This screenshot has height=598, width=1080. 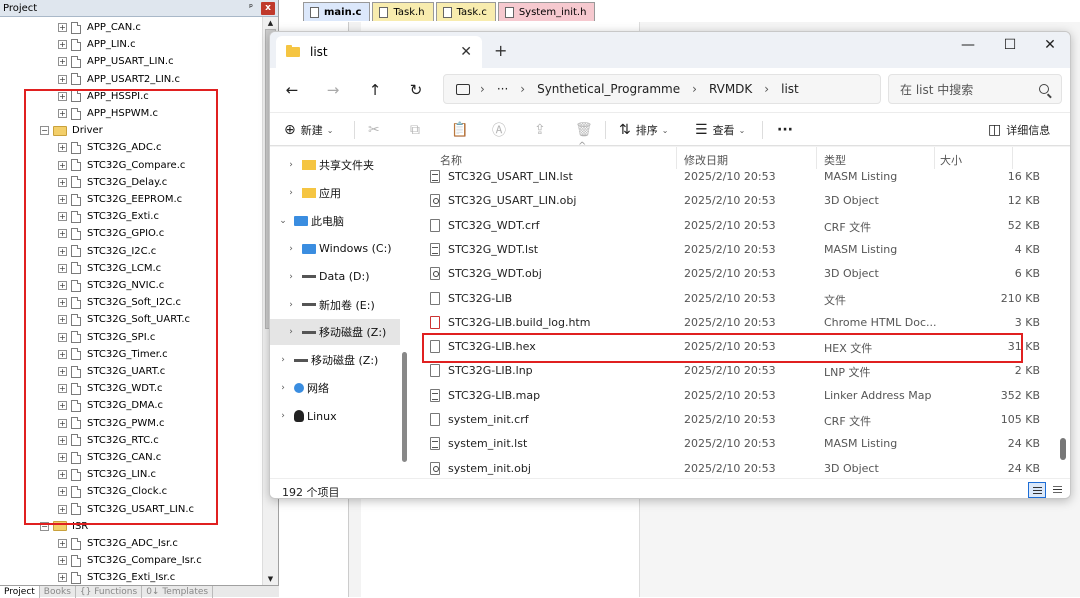 I want to click on tree-file: + STC32G_Exti_Isr.c, so click(x=116, y=577).